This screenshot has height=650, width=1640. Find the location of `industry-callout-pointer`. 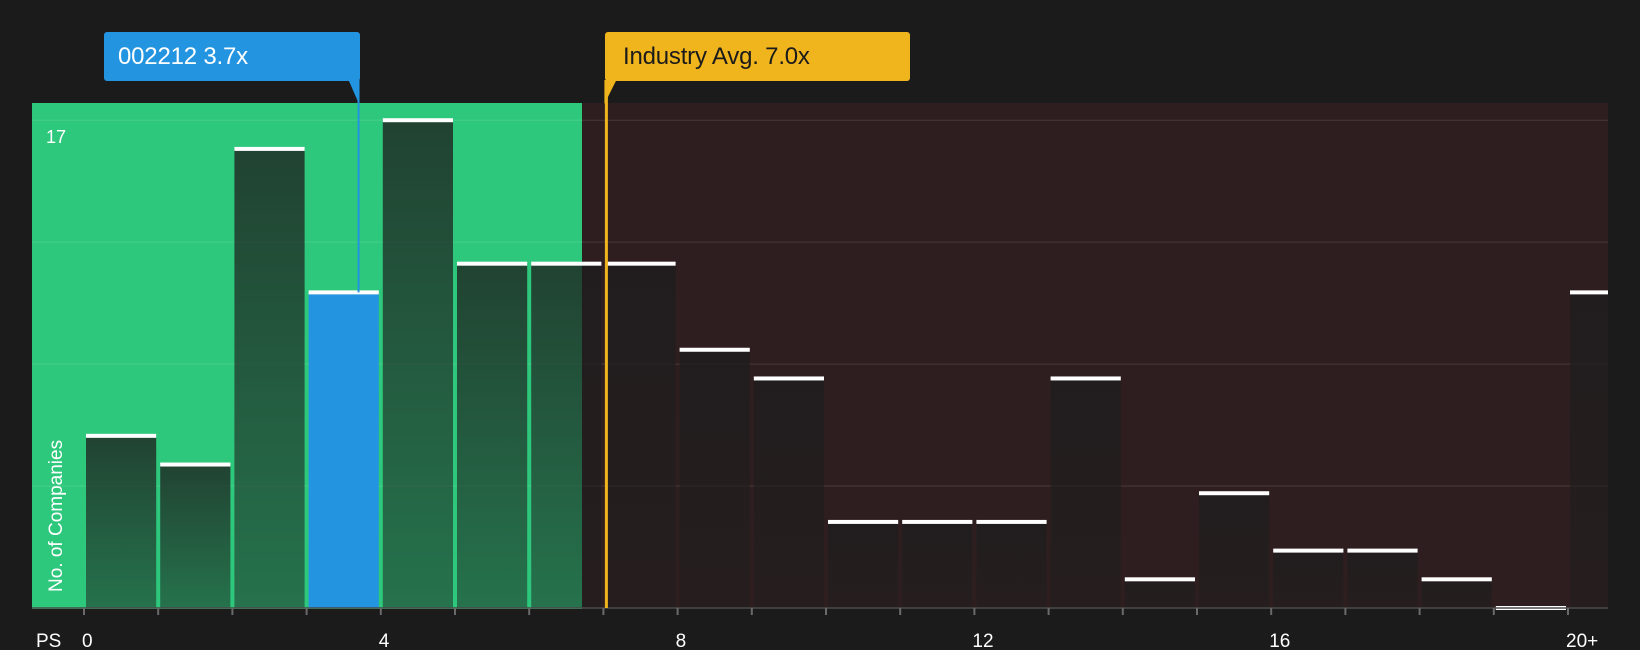

industry-callout-pointer is located at coordinates (610, 92).